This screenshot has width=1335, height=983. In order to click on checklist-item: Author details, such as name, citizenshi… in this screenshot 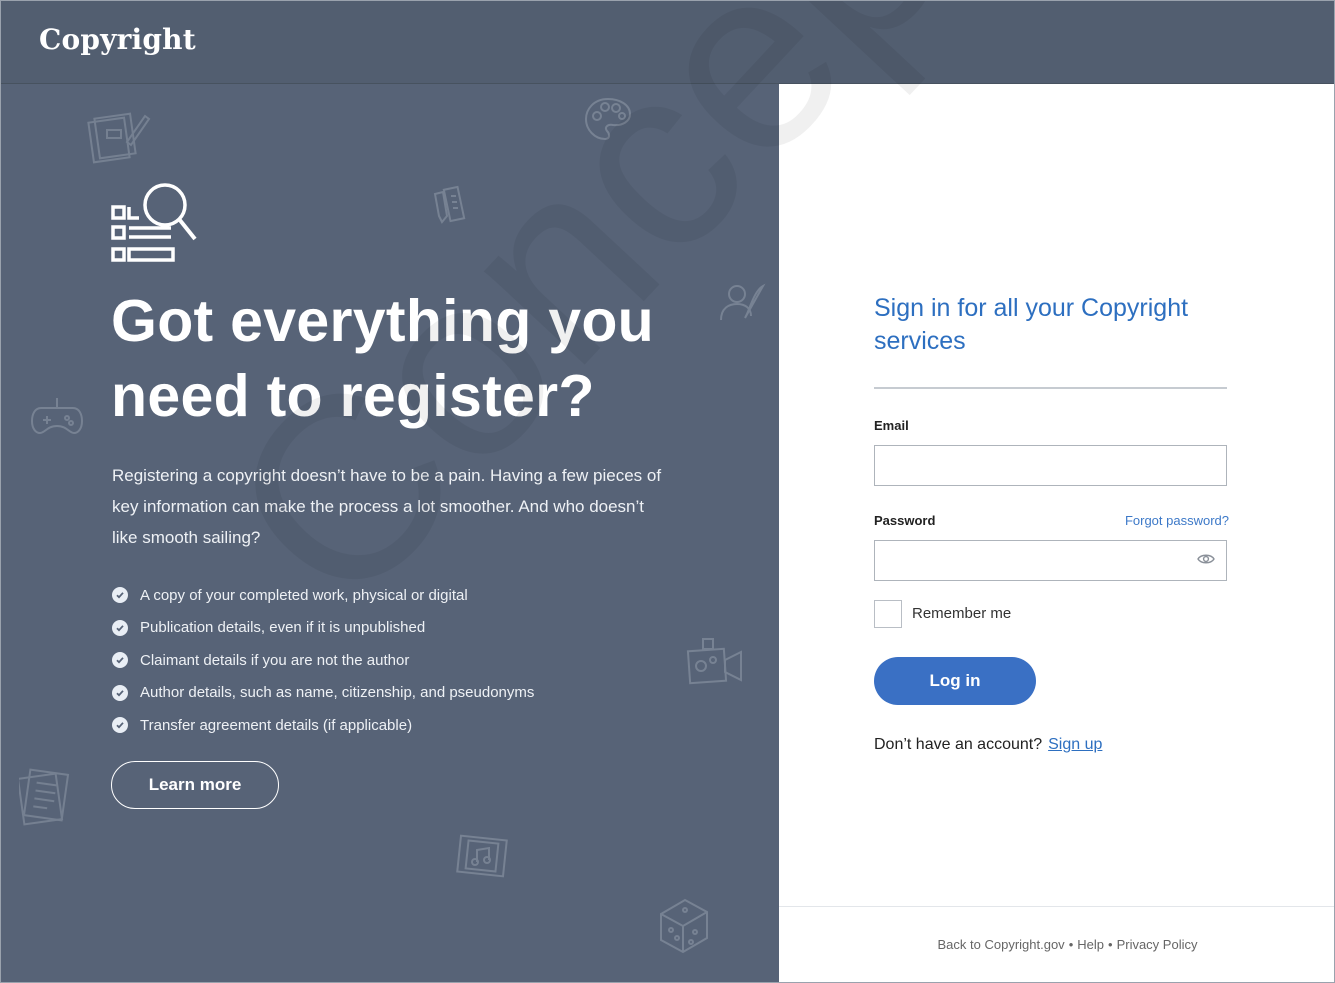, I will do `click(323, 693)`.